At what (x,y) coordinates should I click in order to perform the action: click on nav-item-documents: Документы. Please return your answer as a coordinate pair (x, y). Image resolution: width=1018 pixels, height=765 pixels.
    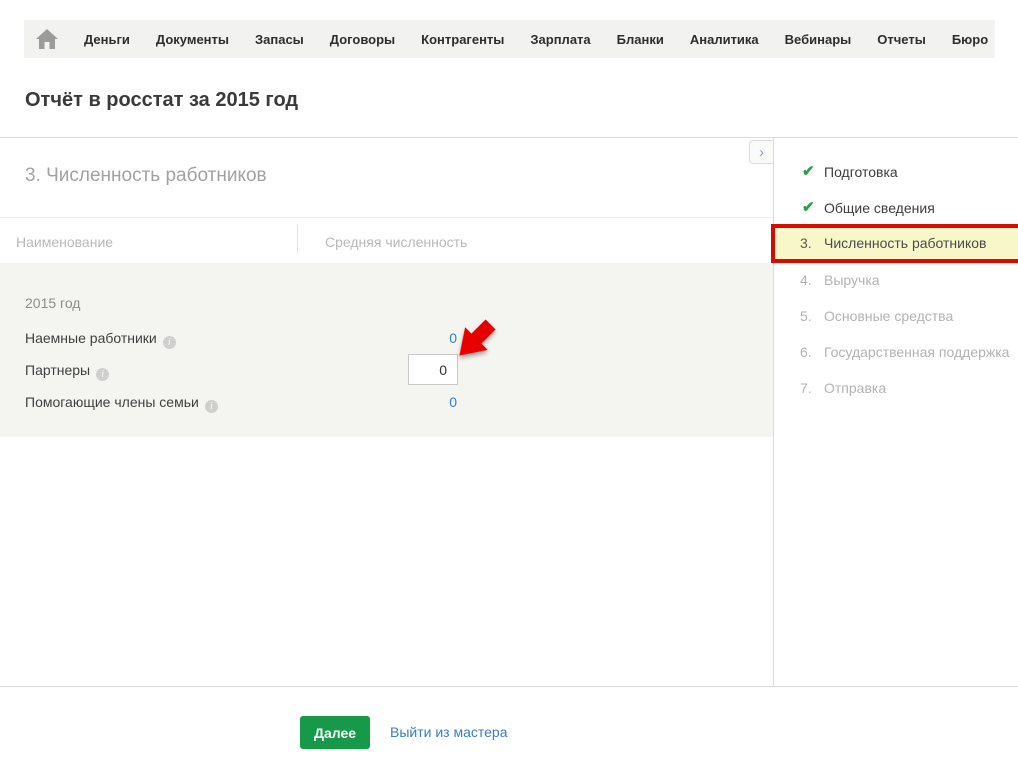
    Looking at the image, I should click on (192, 39).